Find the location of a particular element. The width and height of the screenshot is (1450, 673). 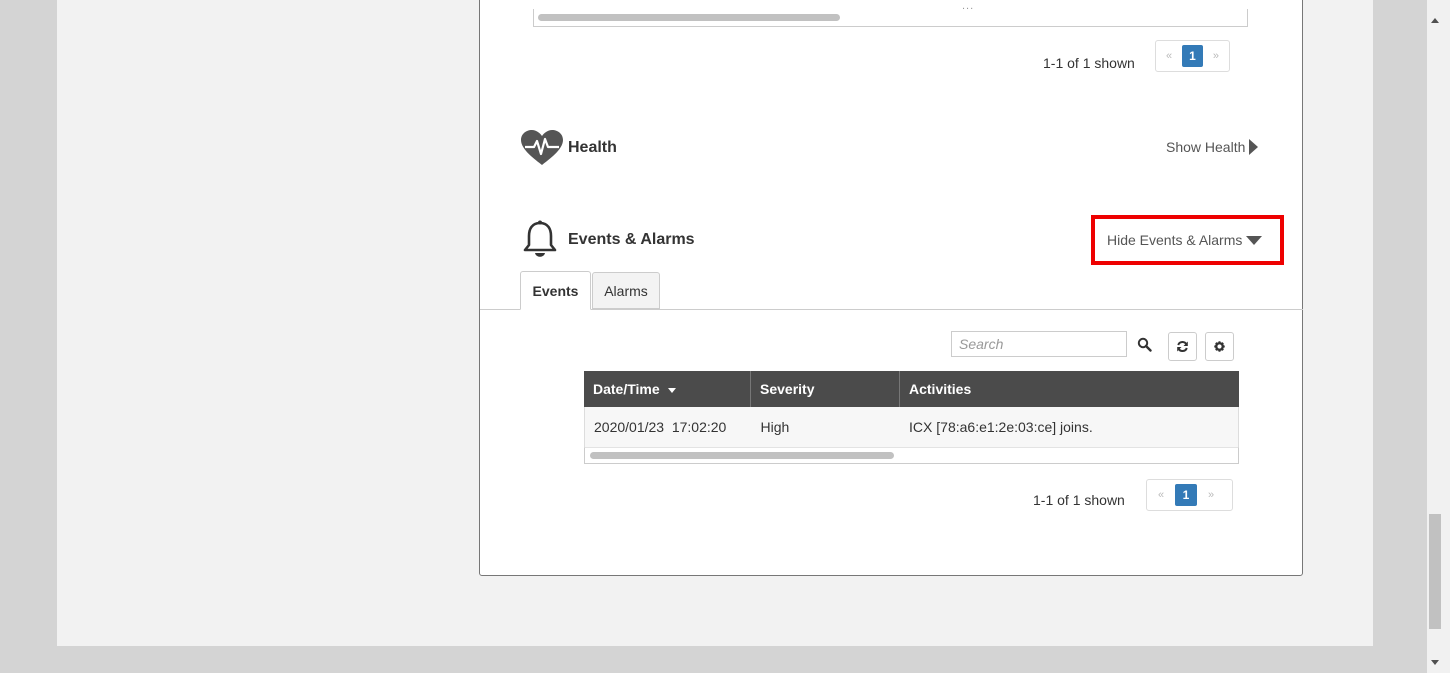

events-pager-summary: 1-1 of 1 shown is located at coordinates (1079, 500).